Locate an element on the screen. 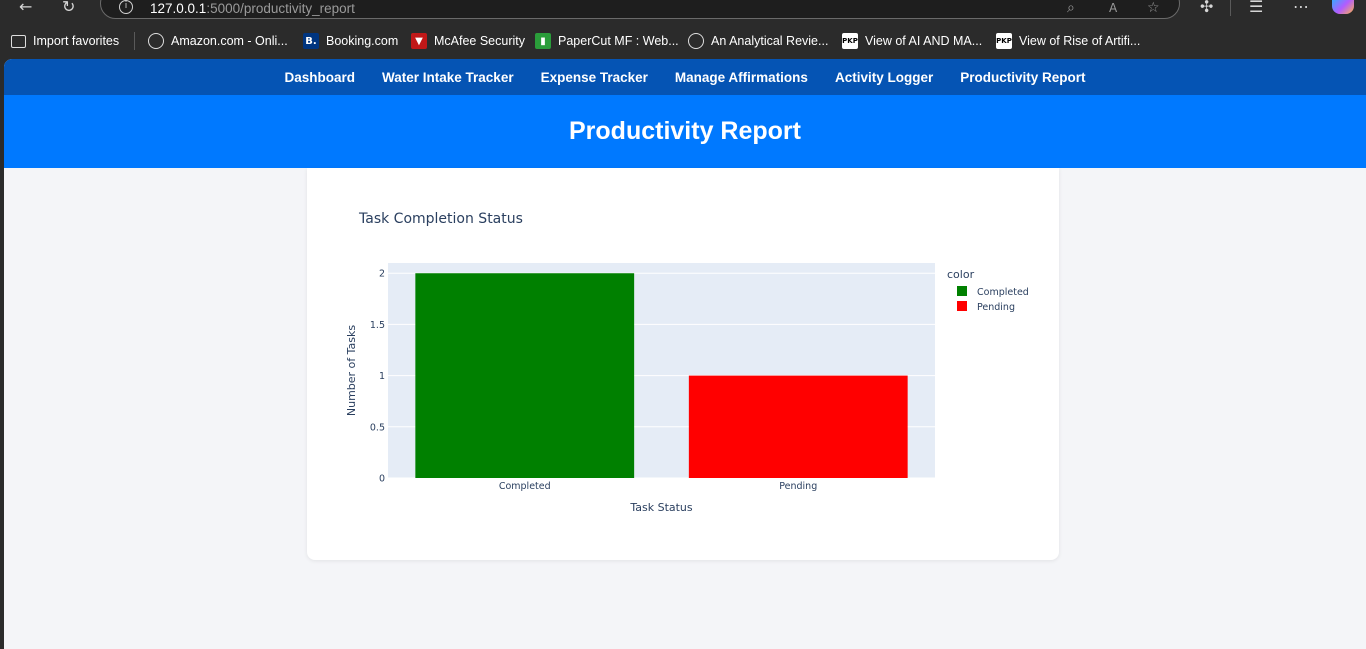 The width and height of the screenshot is (1366, 649). site-info-icon: i is located at coordinates (126, 7).